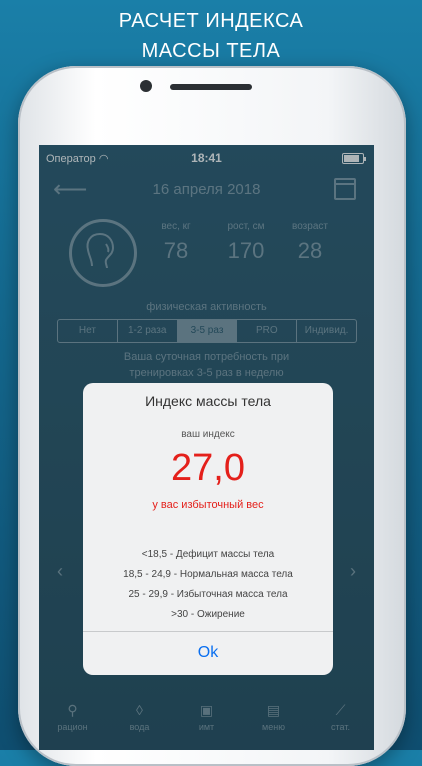 This screenshot has height=766, width=422. I want to click on bmi-value: 27,0, so click(208, 468).